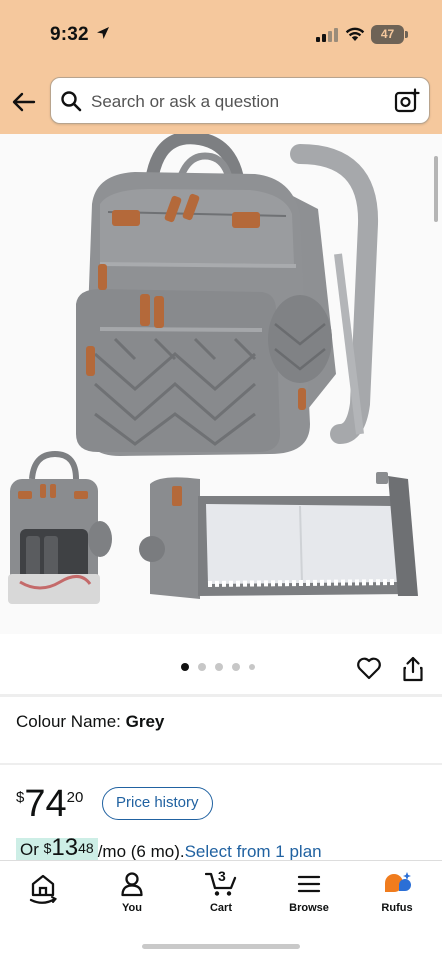  I want to click on monthly-suffix: /mo (6 mo)., so click(141, 851).